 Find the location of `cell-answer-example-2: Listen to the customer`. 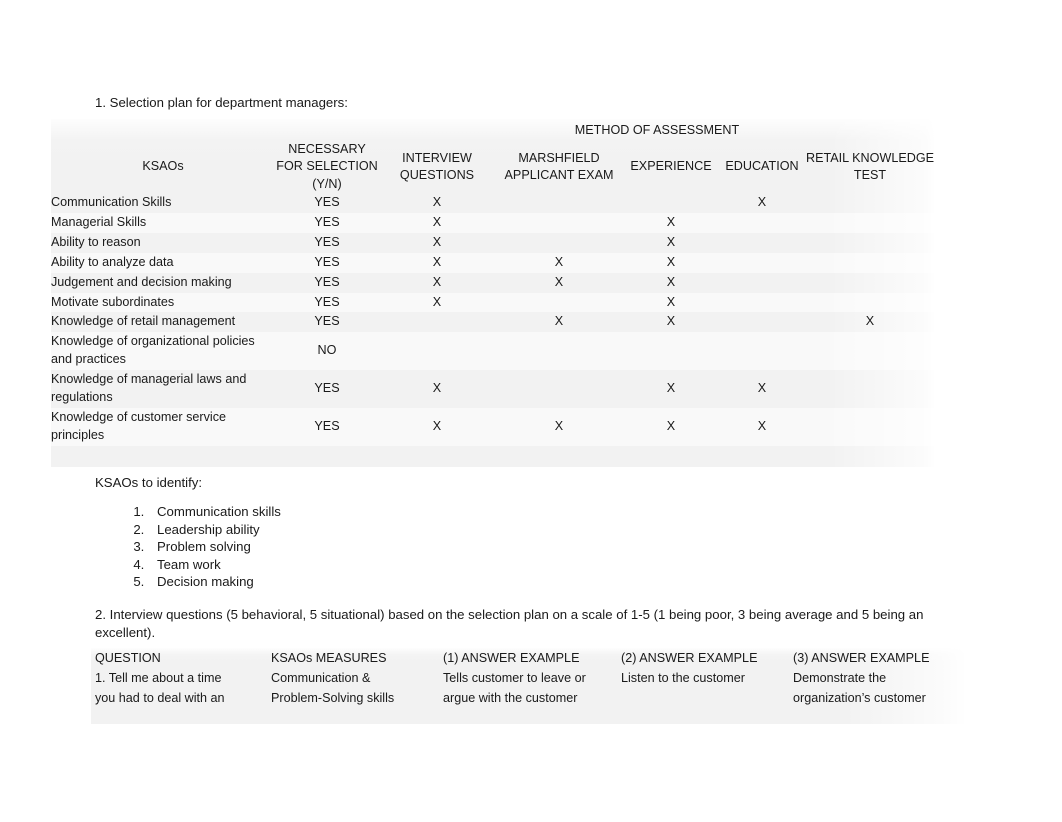

cell-answer-example-2: Listen to the customer is located at coordinates (703, 688).